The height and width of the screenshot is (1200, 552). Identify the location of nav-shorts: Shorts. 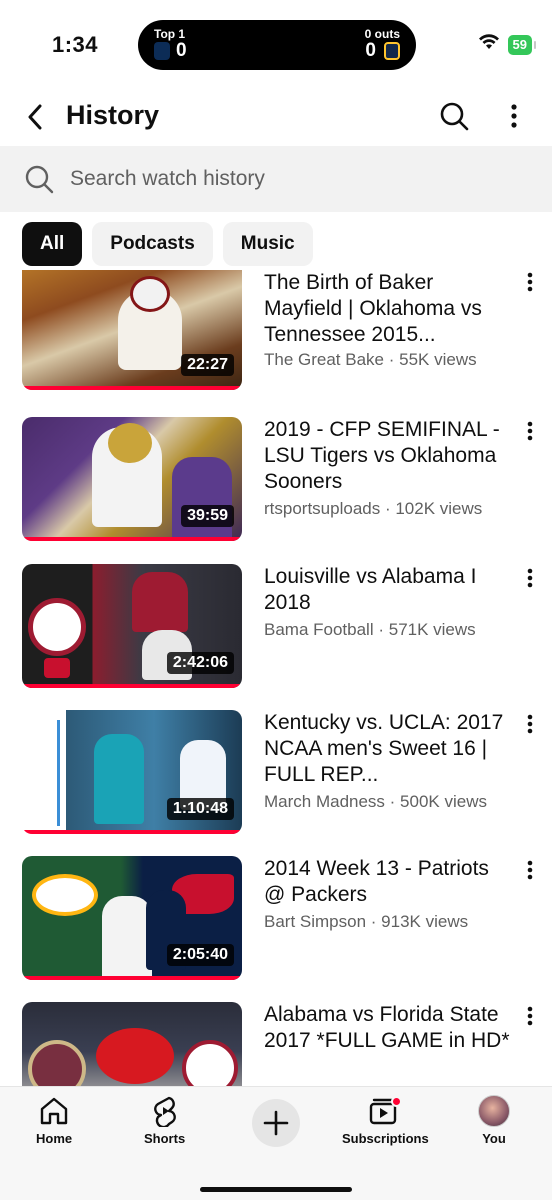
(164, 1120).